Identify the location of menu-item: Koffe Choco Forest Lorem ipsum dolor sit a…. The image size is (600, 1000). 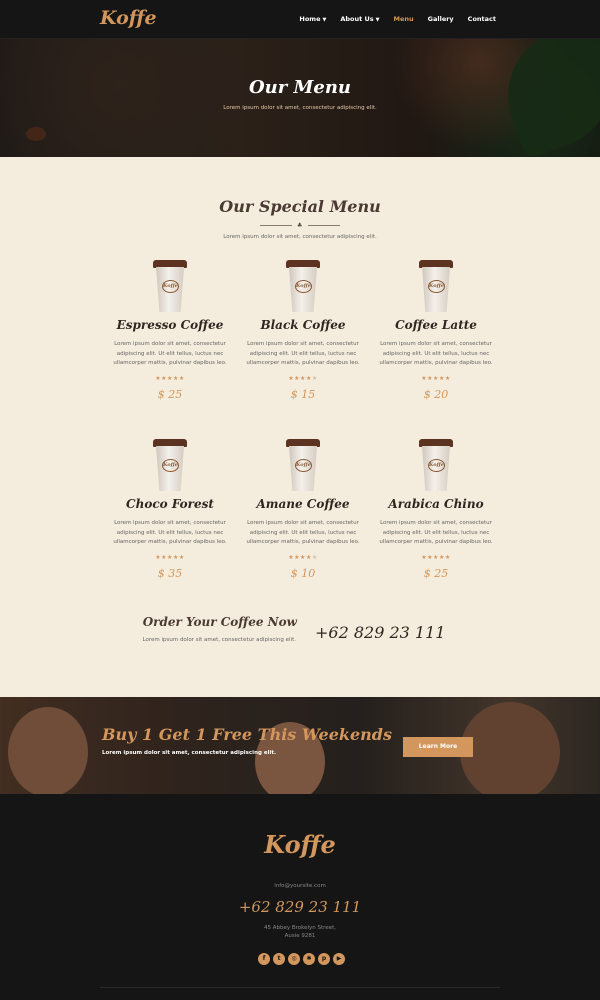
(170, 509).